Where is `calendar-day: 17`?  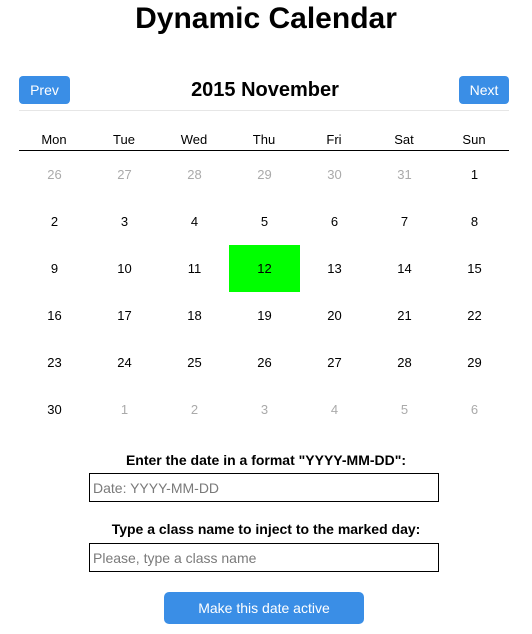 calendar-day: 17 is located at coordinates (124, 315).